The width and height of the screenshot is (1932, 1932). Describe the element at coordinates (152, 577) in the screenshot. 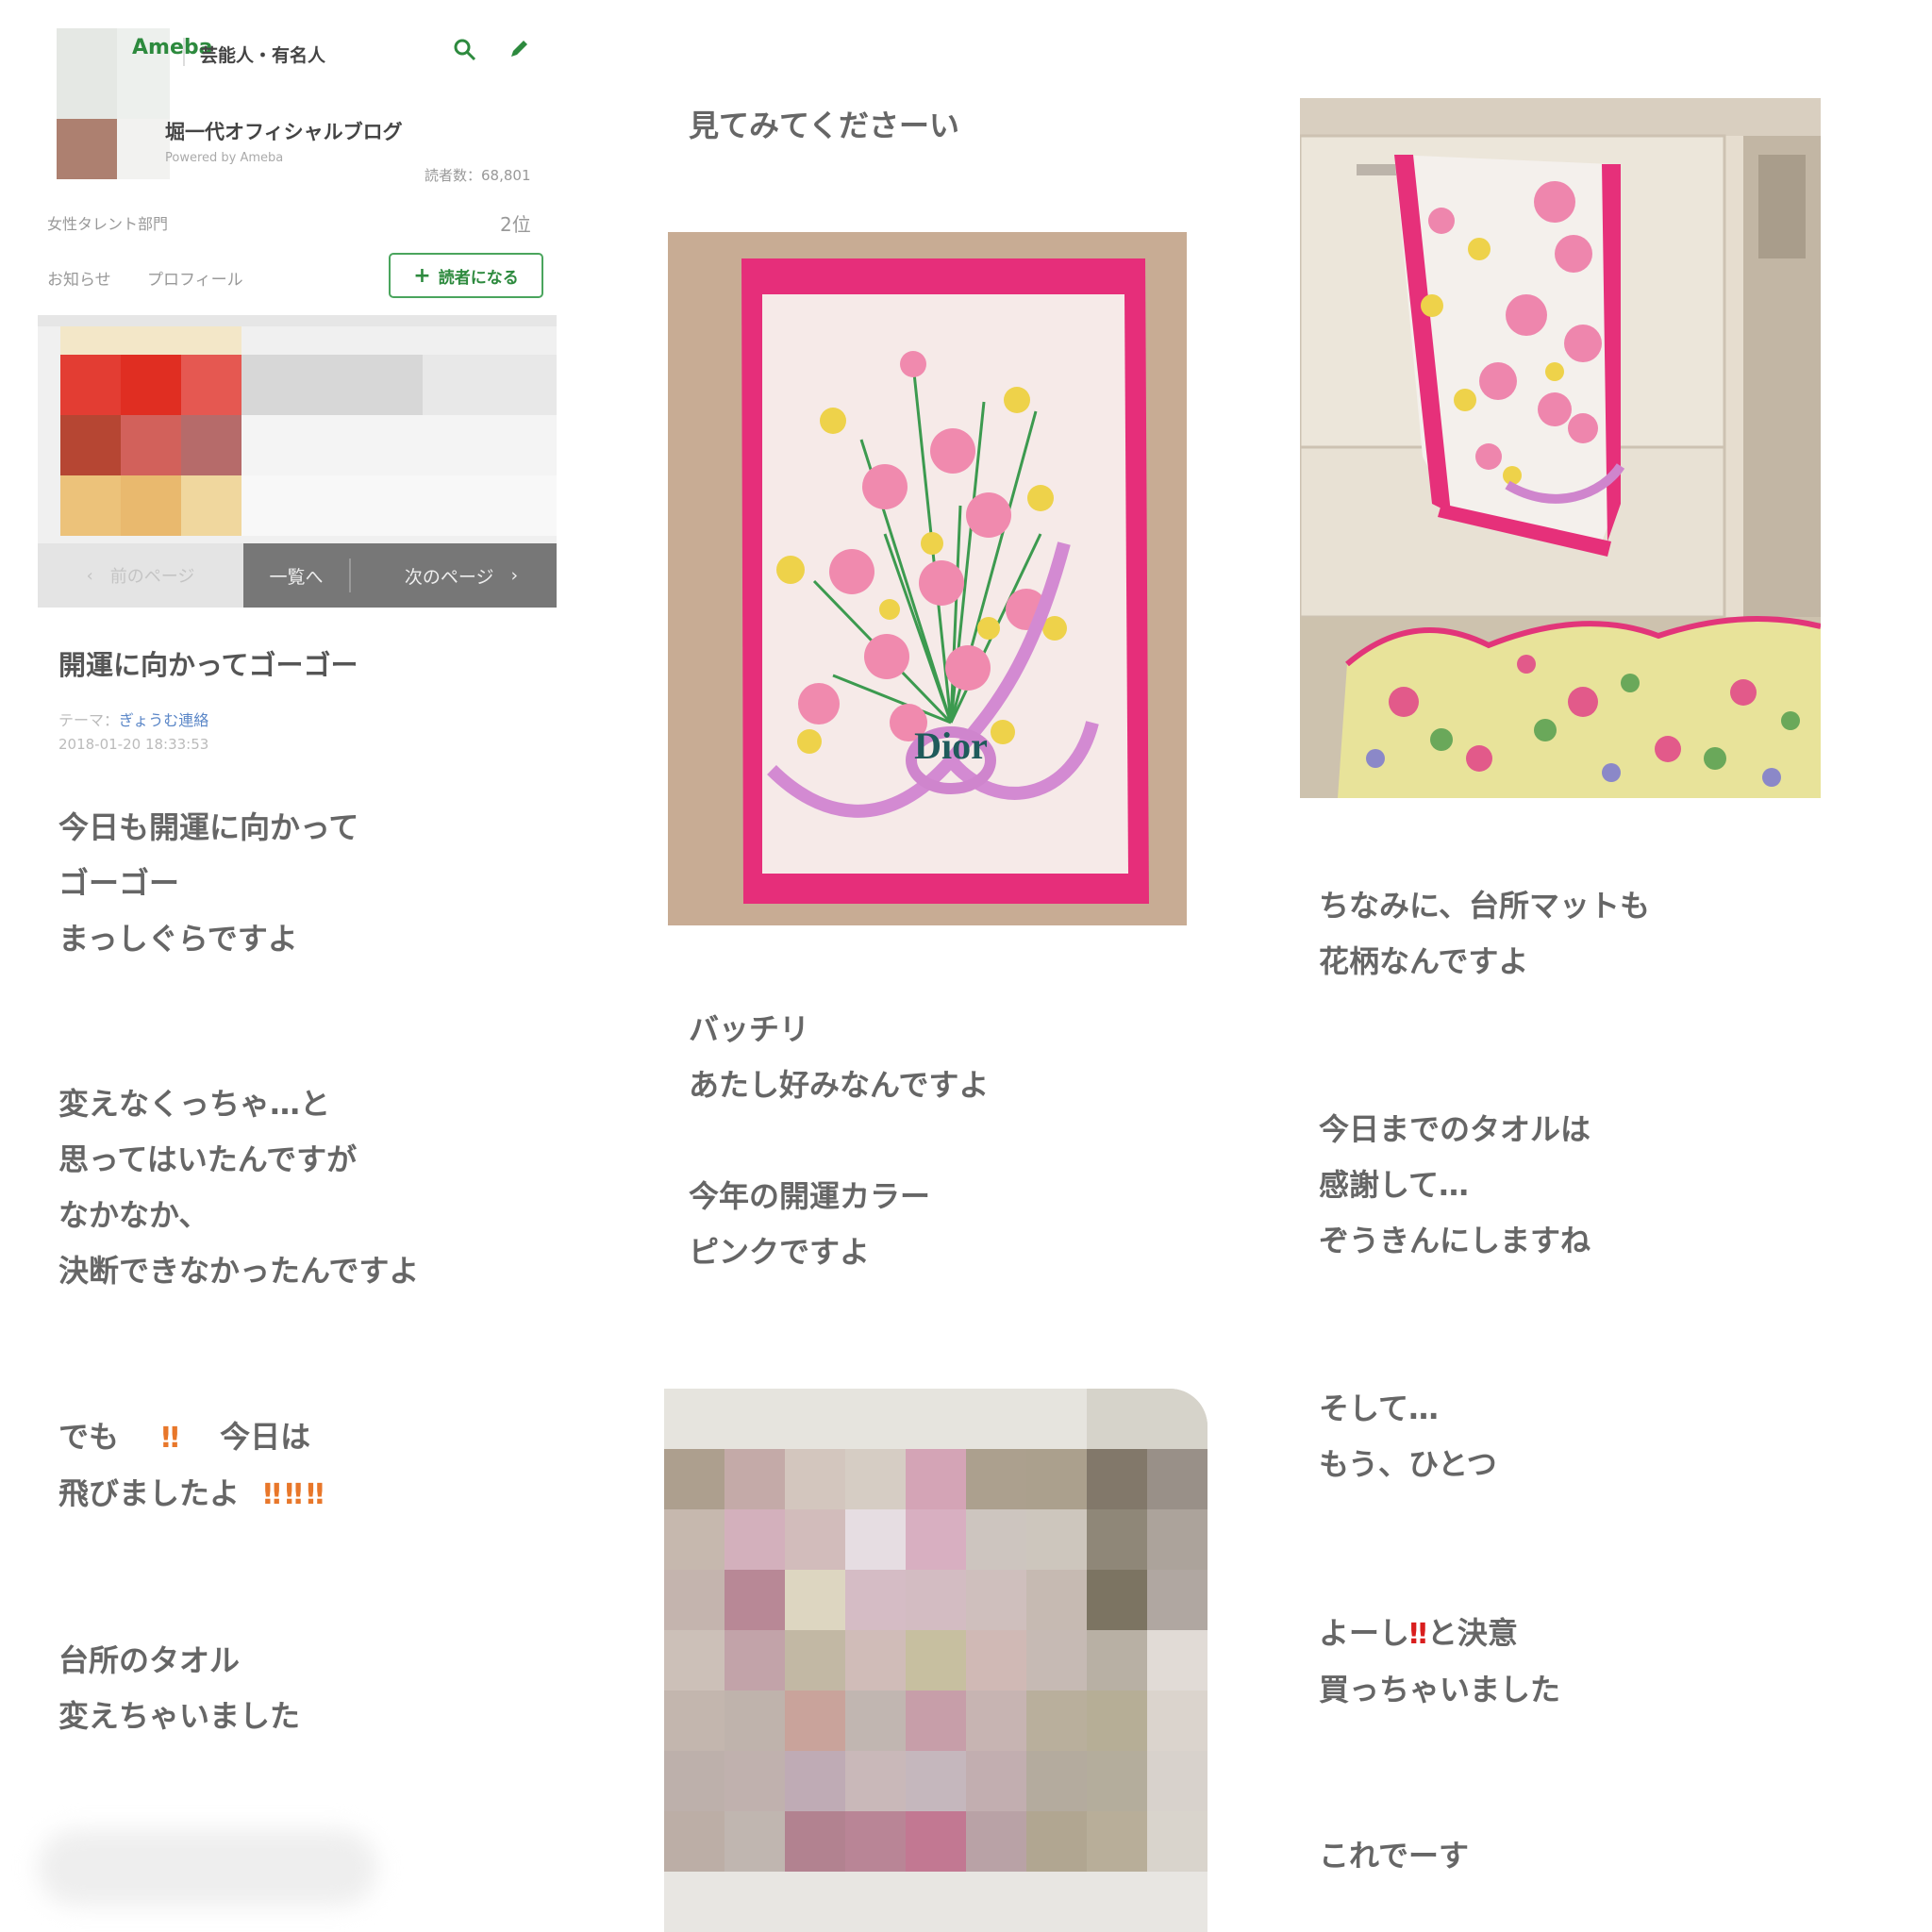

I see `prev-page-label: 前のページ` at that location.